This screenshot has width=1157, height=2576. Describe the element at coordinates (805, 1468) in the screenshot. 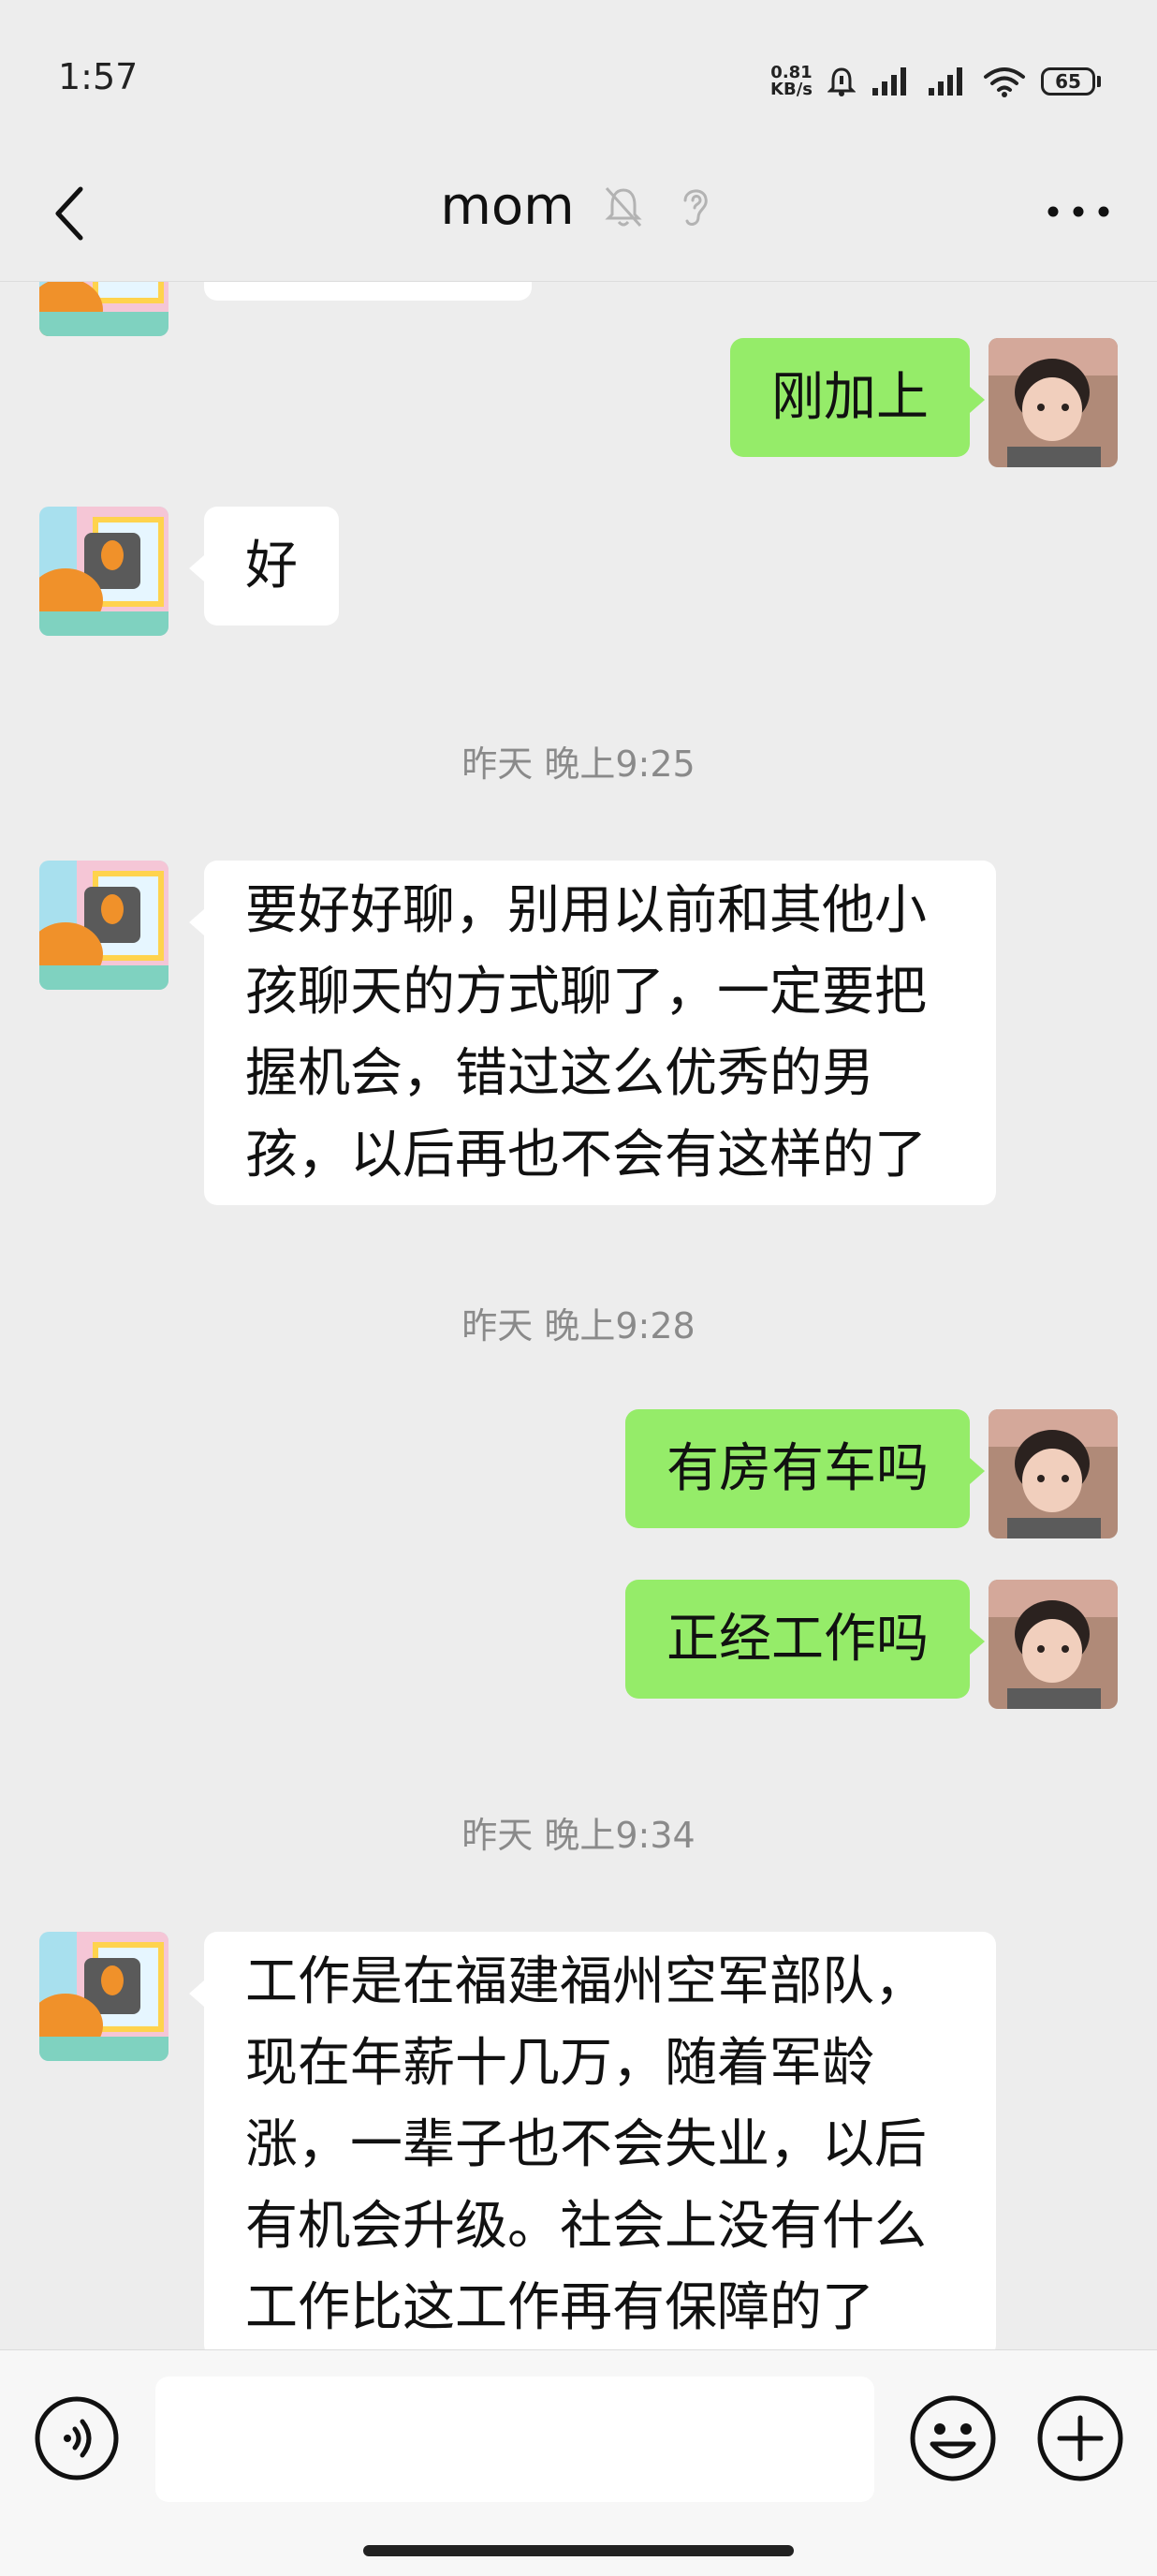

I see `message-bubble-sent: 有房有车吗` at that location.